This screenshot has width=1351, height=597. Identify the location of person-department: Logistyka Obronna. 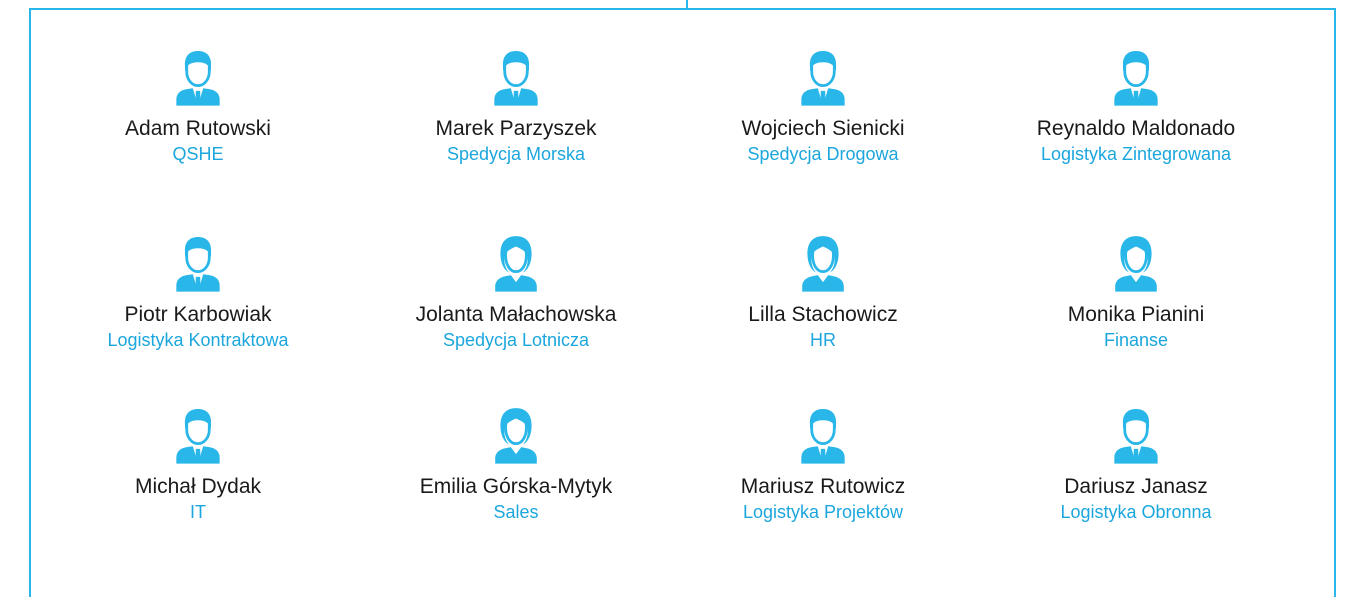
(1136, 512).